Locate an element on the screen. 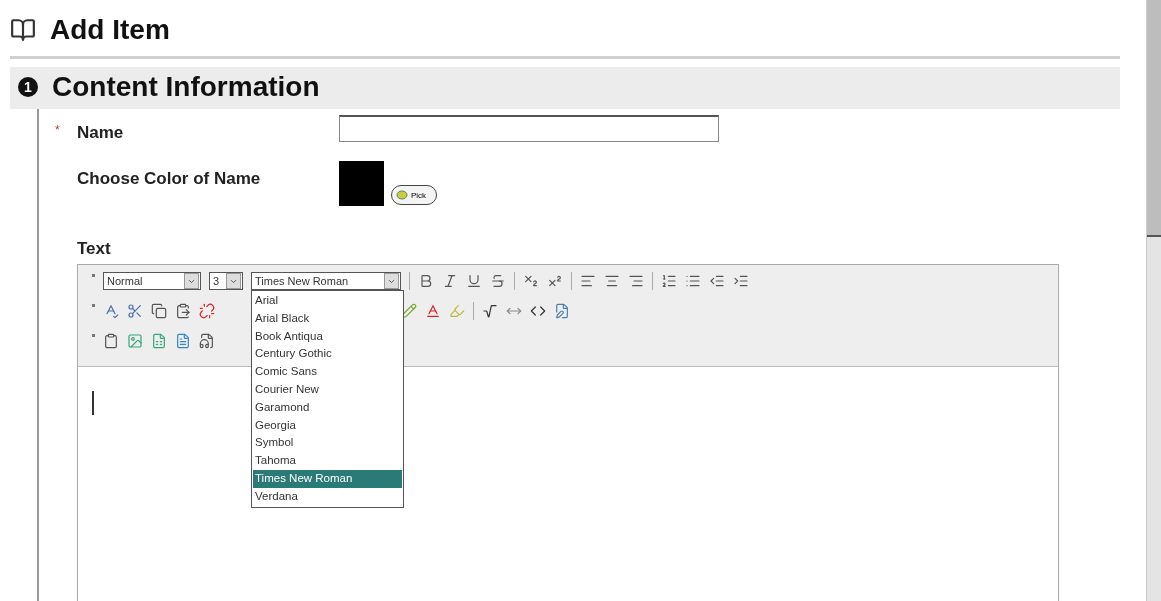 This screenshot has width=1161, height=601. code-icon is located at coordinates (538, 311).